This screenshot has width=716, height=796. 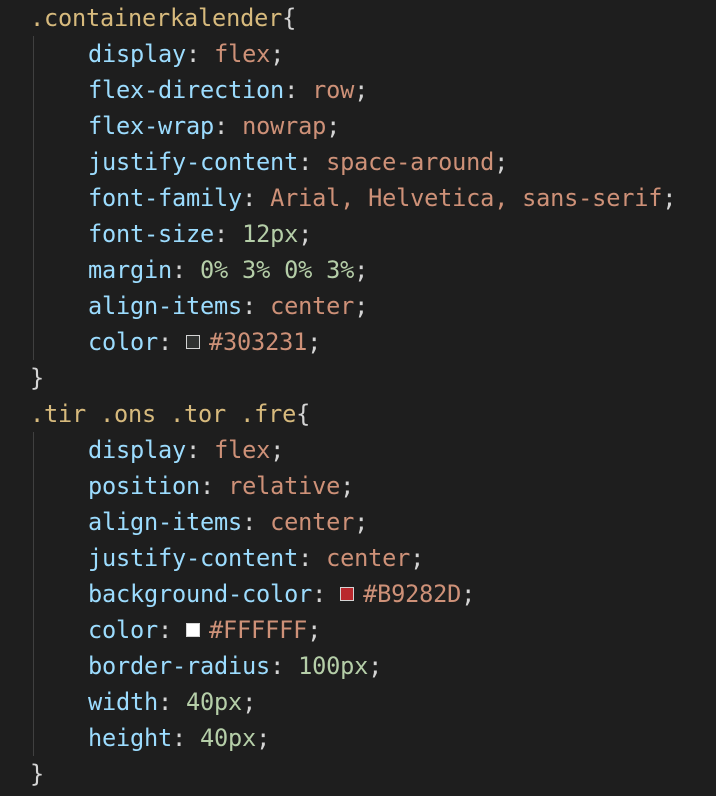 What do you see at coordinates (33, 198) in the screenshot?
I see `indent-guide-block1` at bounding box center [33, 198].